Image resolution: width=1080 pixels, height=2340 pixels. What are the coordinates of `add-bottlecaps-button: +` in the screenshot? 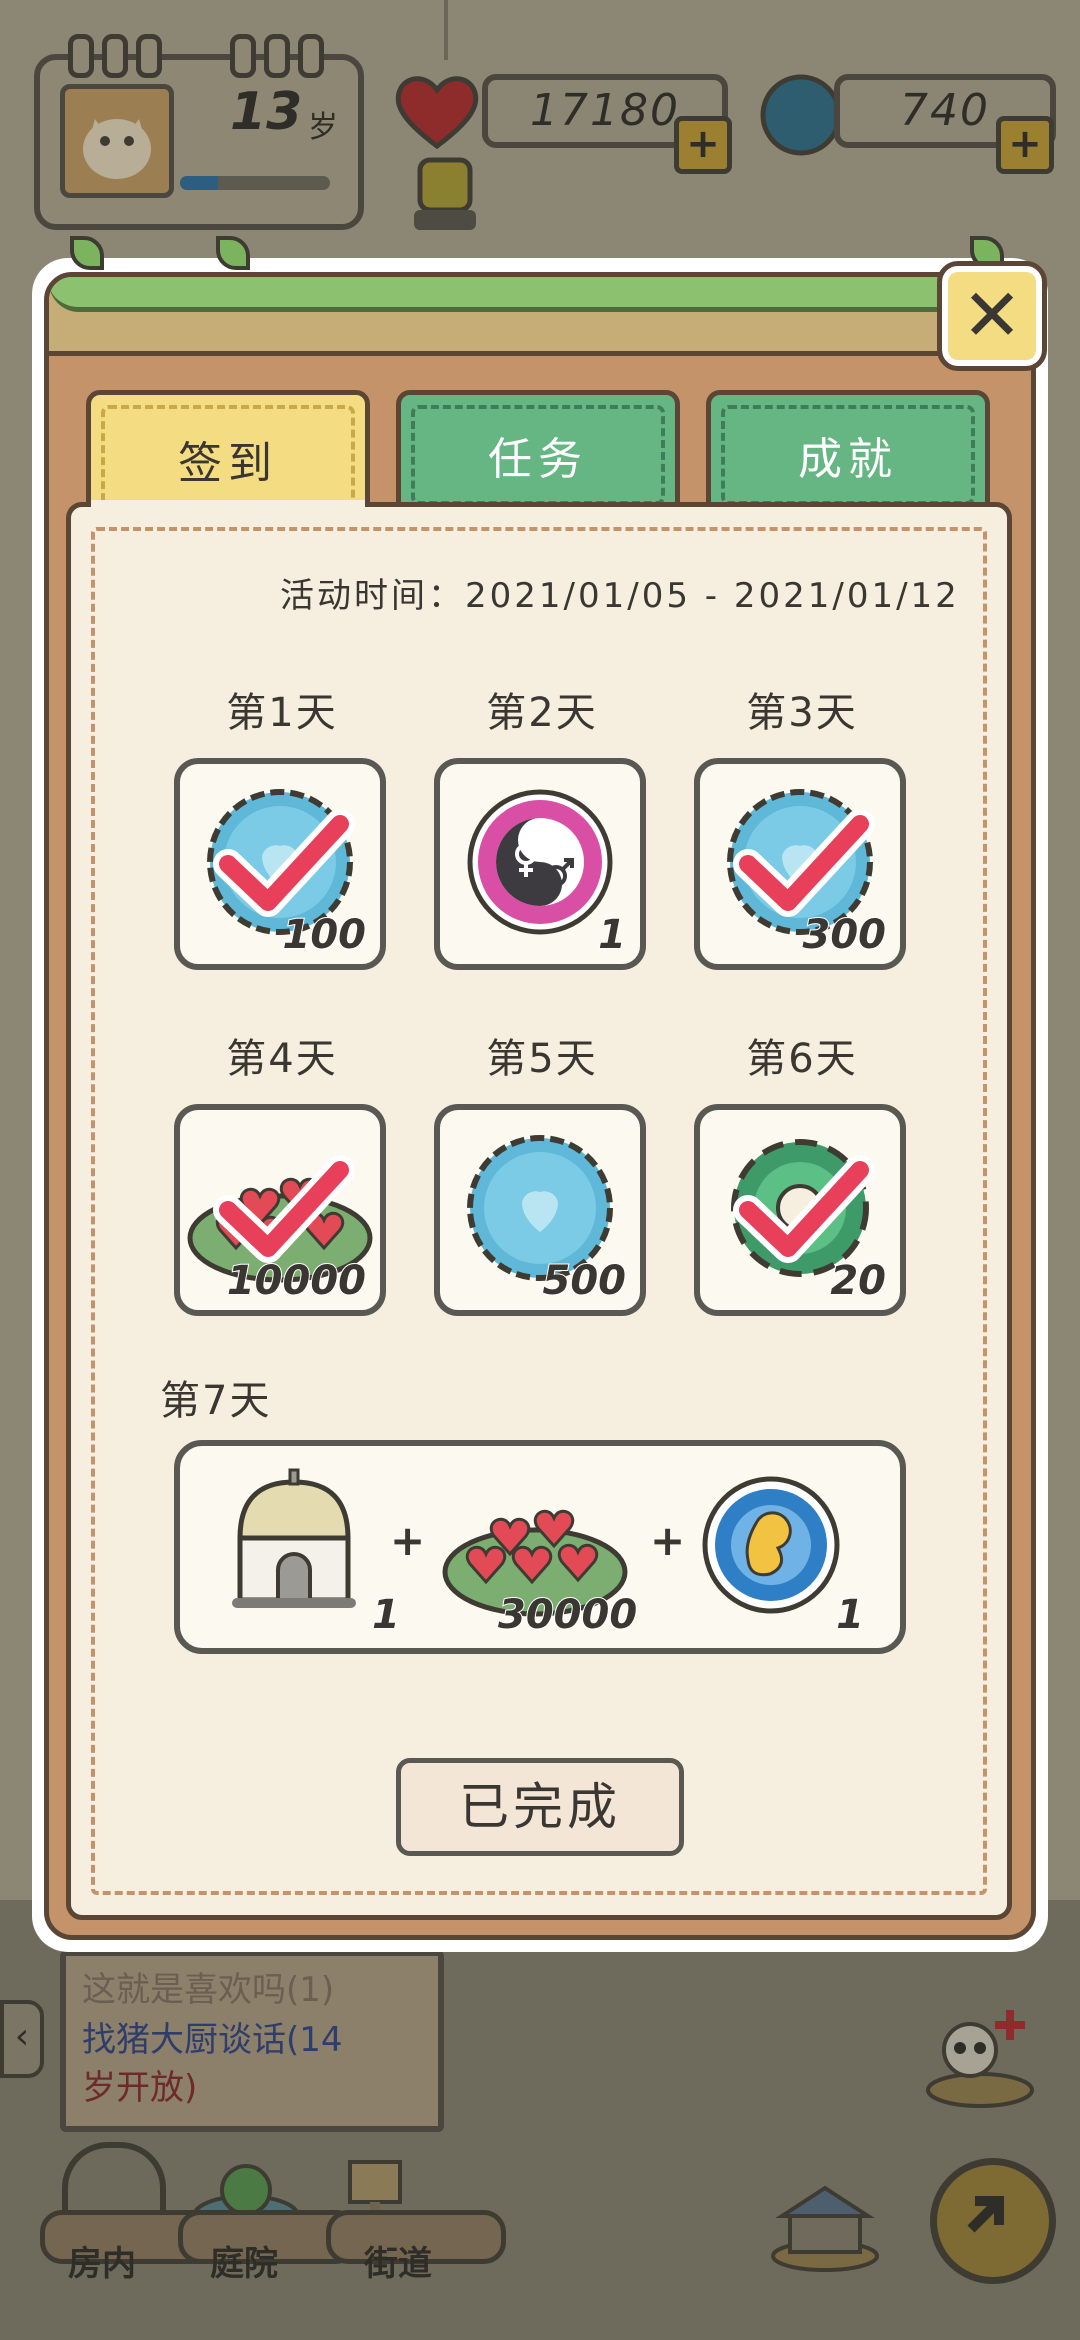 It's located at (1025, 145).